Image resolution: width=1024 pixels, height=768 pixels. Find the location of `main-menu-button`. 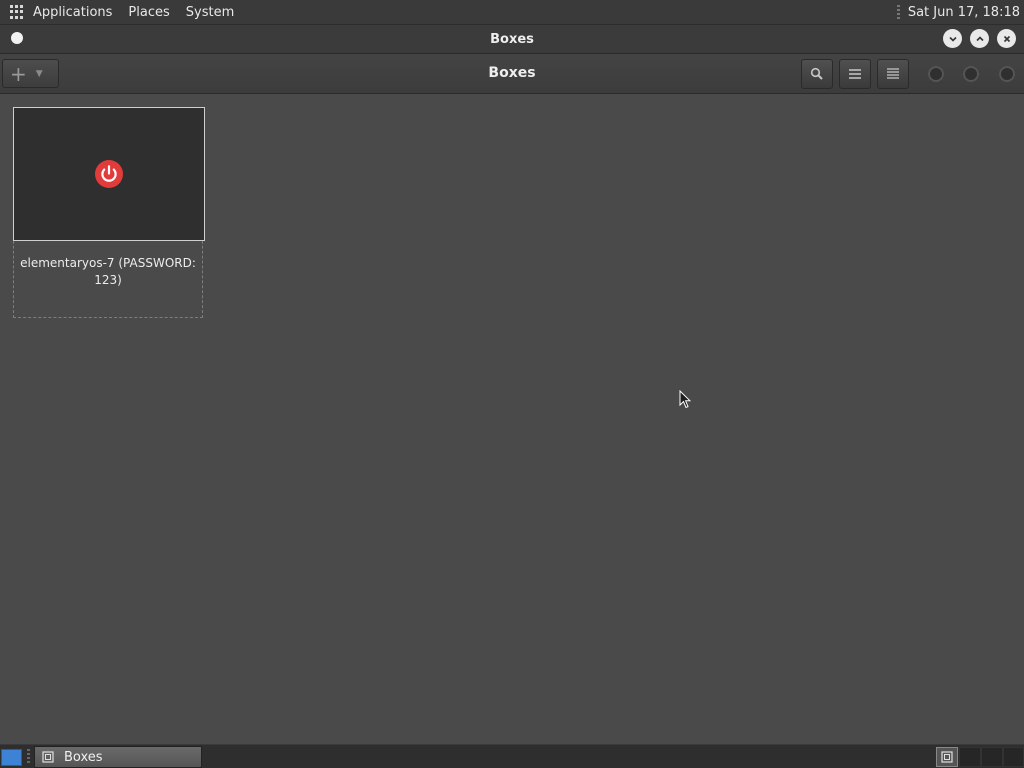

main-menu-button is located at coordinates (893, 74).